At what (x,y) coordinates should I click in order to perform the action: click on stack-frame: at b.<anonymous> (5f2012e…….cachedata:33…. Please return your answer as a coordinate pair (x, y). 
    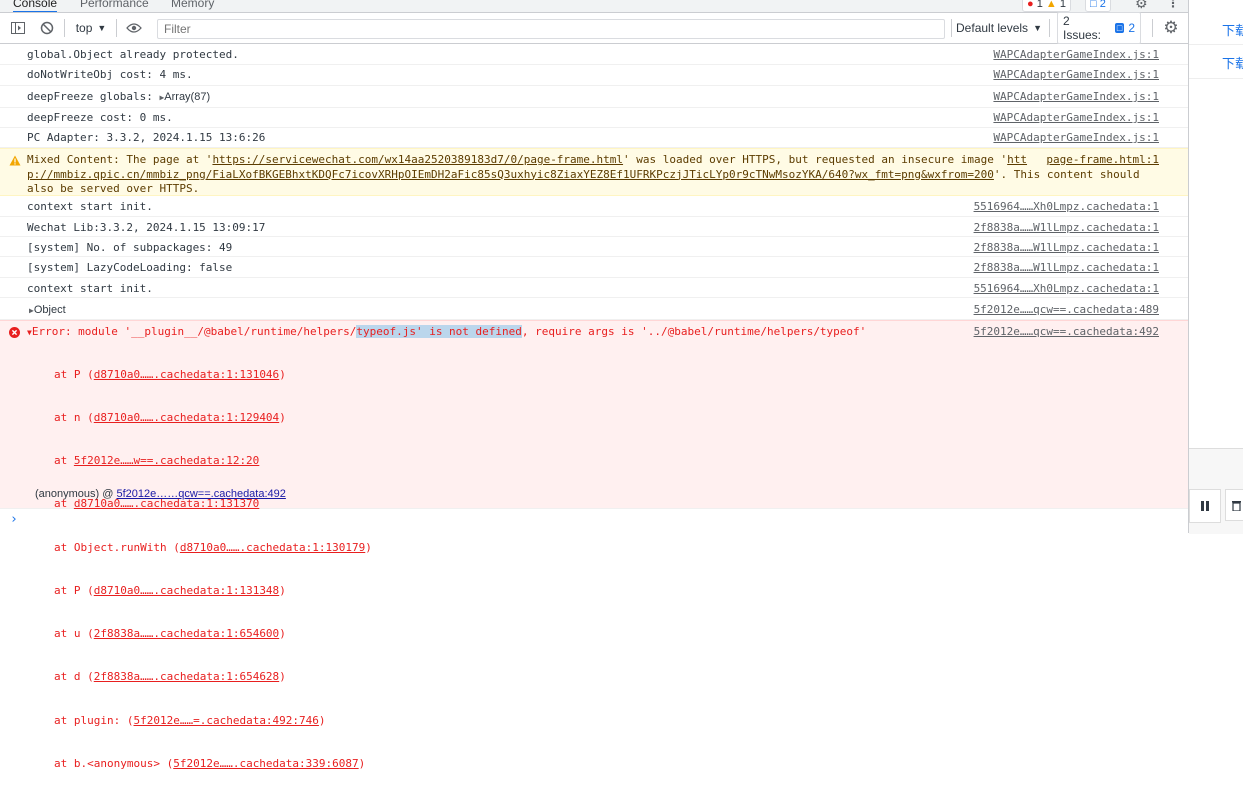
    Looking at the image, I should click on (213, 764).